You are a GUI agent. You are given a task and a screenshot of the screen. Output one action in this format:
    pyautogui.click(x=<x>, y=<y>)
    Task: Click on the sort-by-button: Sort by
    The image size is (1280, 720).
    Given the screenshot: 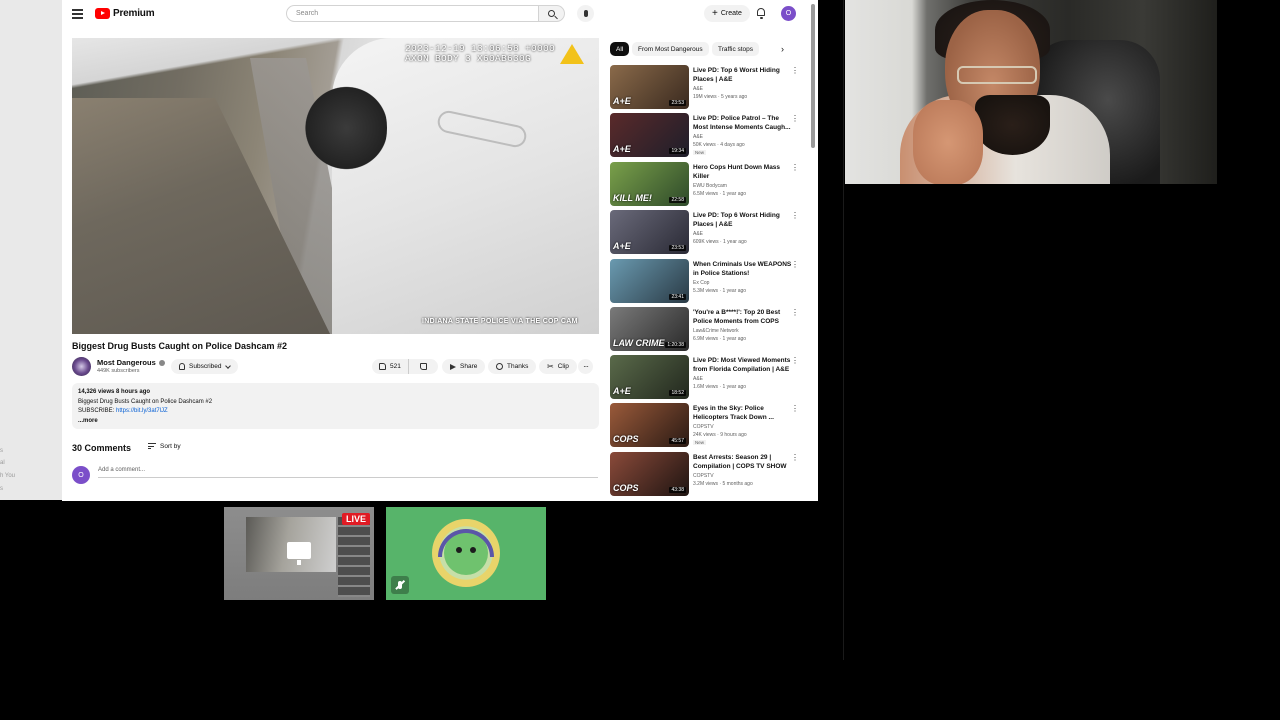 What is the action you would take?
    pyautogui.click(x=164, y=447)
    